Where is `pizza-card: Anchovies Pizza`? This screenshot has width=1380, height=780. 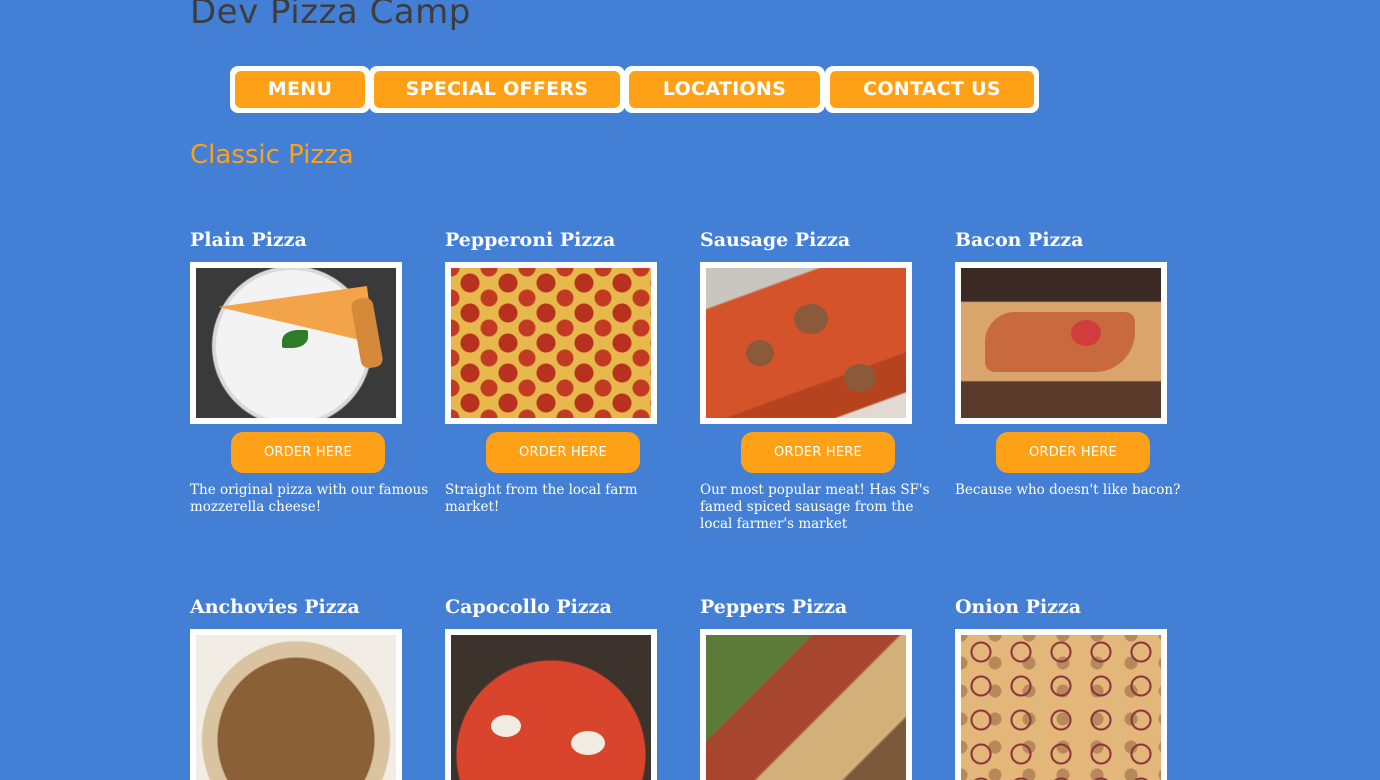 pizza-card: Anchovies Pizza is located at coordinates (312, 687).